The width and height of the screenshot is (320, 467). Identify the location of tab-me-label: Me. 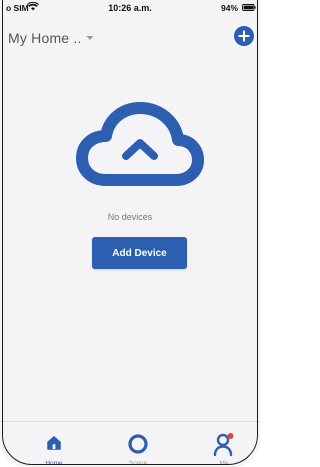
(224, 463).